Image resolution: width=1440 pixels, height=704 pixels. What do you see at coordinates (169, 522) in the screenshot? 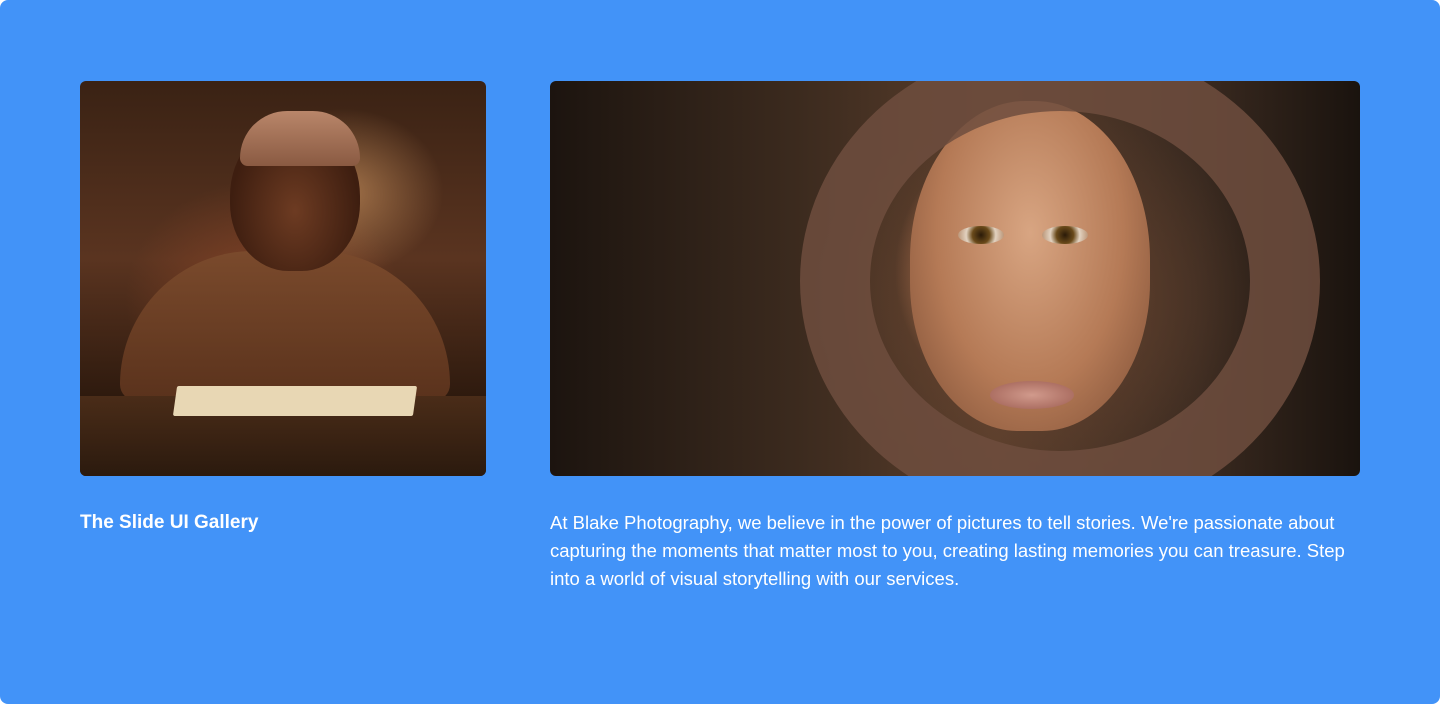
I see `gallery-title: The Slide UI Gallery` at bounding box center [169, 522].